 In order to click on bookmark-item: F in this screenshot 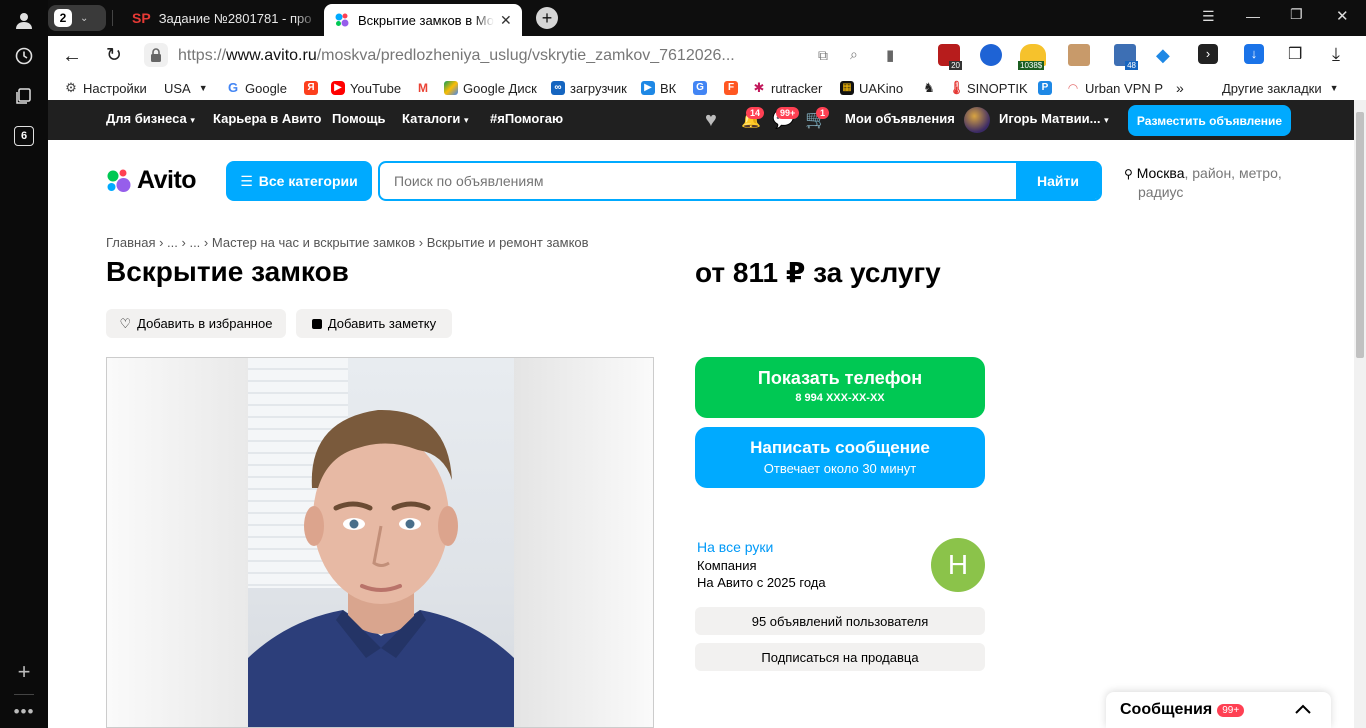, I will do `click(733, 88)`.